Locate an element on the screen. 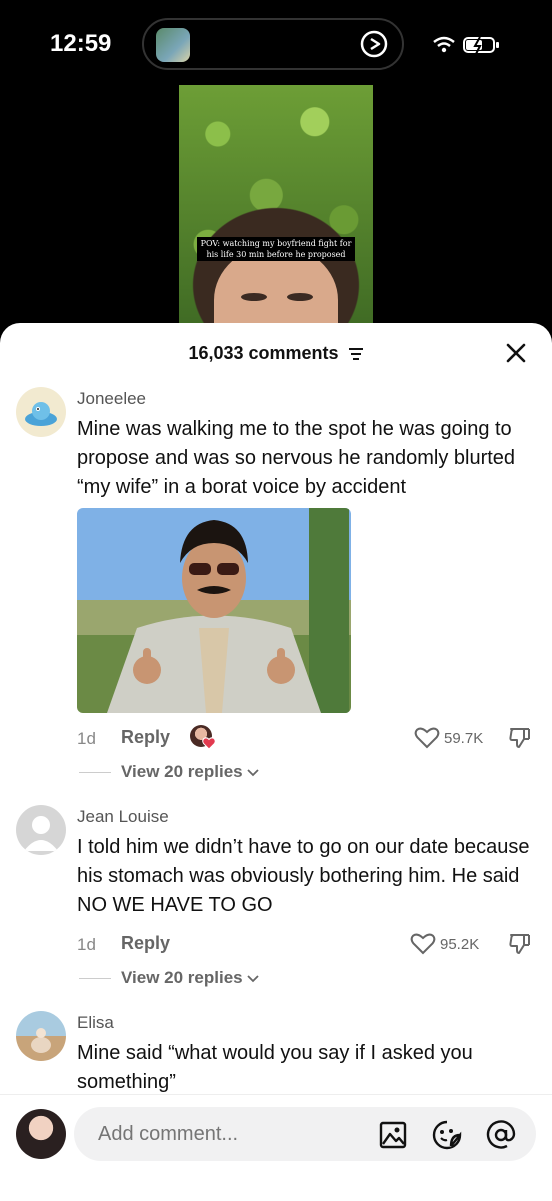 This screenshot has height=1201, width=552. close-icon is located at coordinates (516, 353).